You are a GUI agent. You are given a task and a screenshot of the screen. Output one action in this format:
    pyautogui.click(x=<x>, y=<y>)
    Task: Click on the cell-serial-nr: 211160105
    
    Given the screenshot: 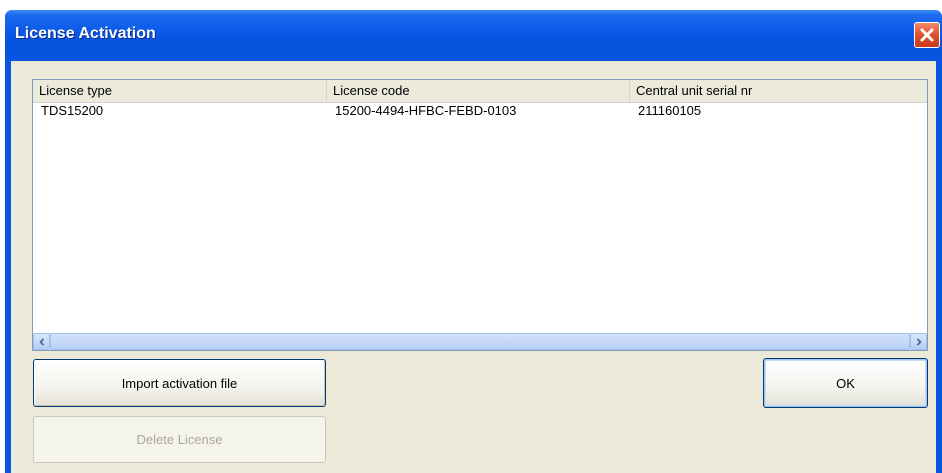 What is the action you would take?
    pyautogui.click(x=670, y=110)
    